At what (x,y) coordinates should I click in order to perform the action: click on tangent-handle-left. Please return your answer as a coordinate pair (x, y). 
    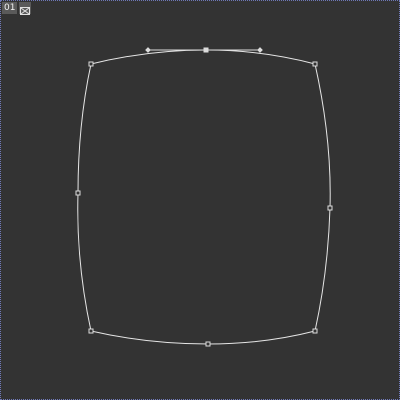
    Looking at the image, I should click on (148, 50).